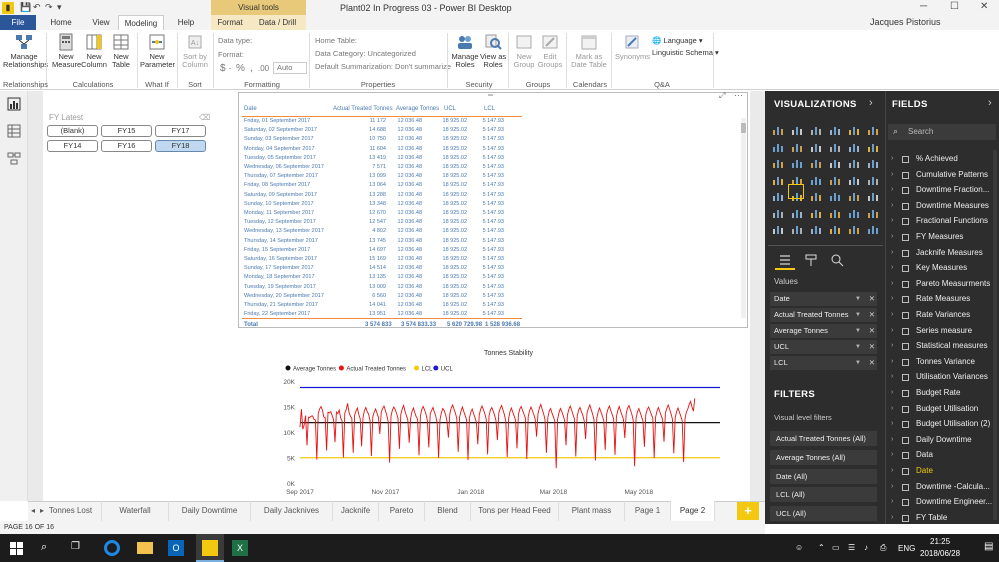 The width and height of the screenshot is (999, 562). I want to click on page-tab: Pareto, so click(402, 511).